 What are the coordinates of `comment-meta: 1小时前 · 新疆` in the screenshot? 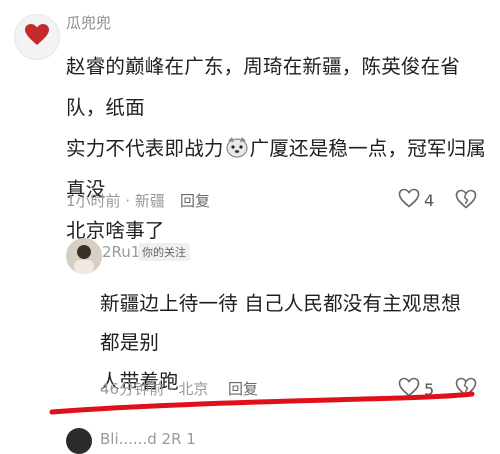 It's located at (115, 201).